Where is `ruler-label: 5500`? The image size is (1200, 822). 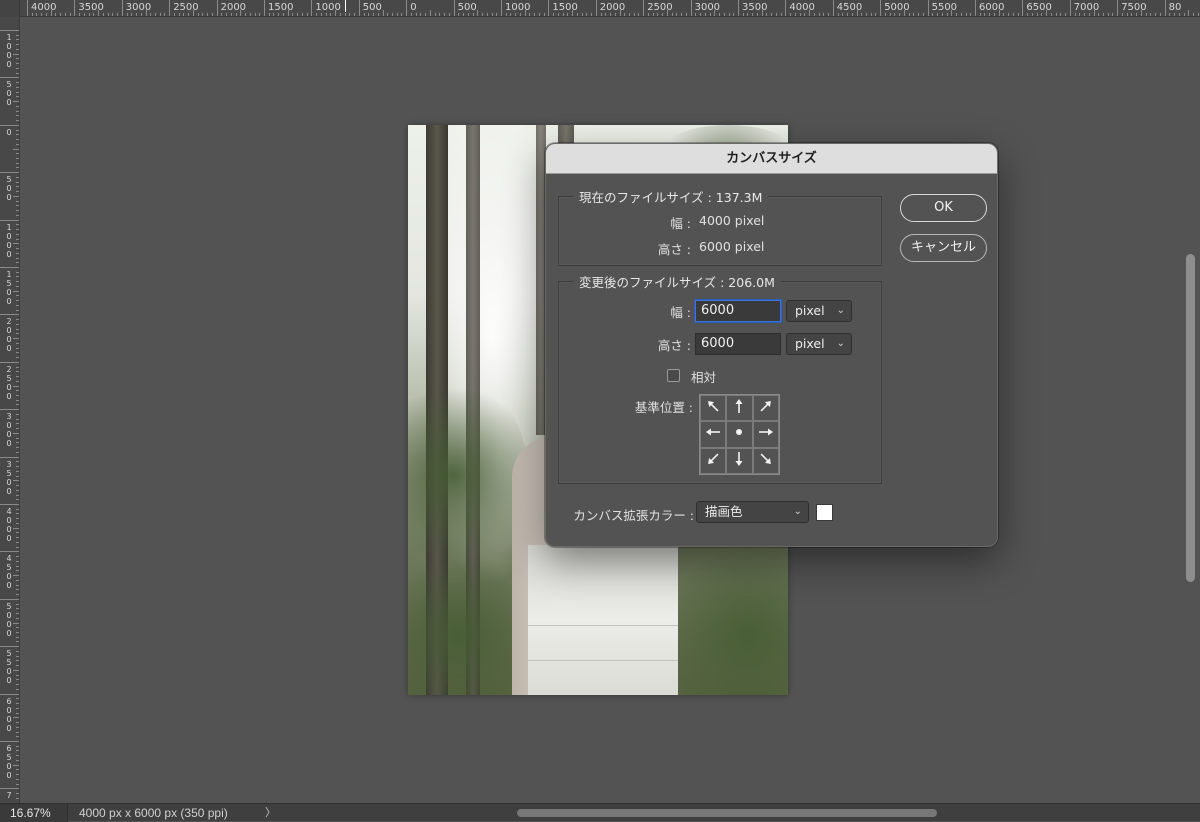 ruler-label: 5500 is located at coordinates (944, 7).